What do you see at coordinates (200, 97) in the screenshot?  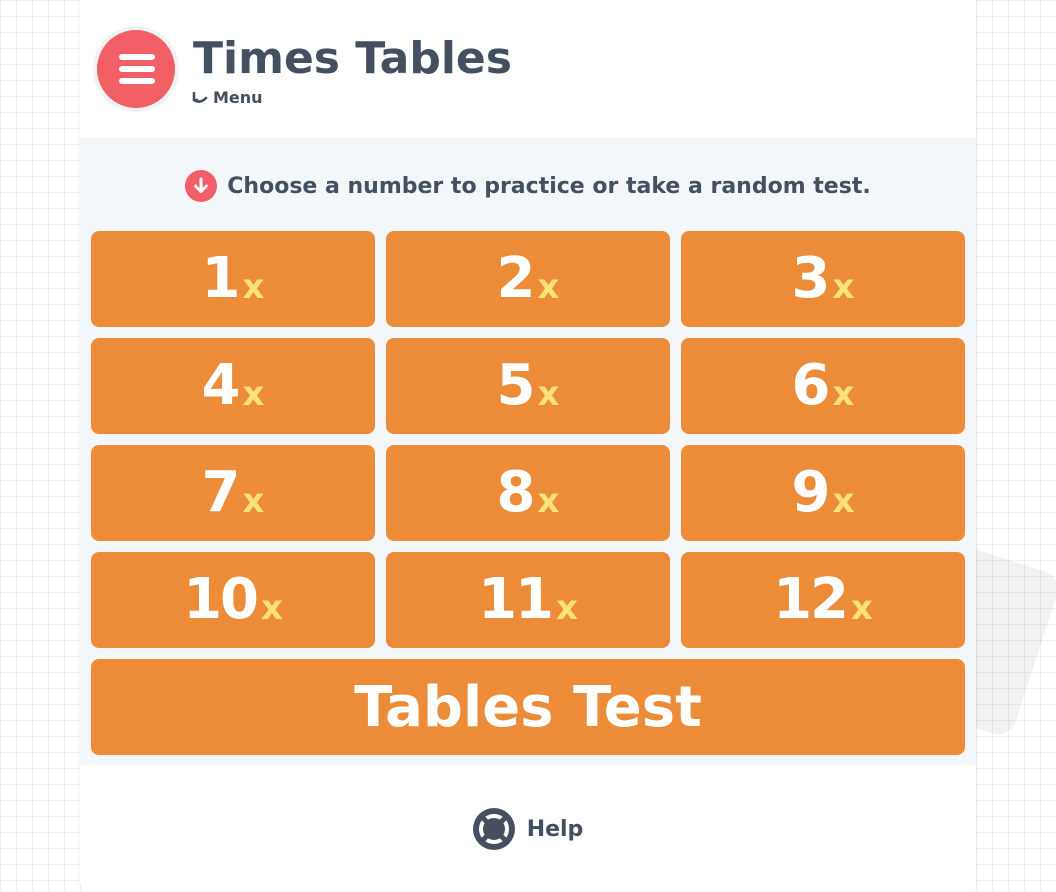 I see `return-arrow-icon` at bounding box center [200, 97].